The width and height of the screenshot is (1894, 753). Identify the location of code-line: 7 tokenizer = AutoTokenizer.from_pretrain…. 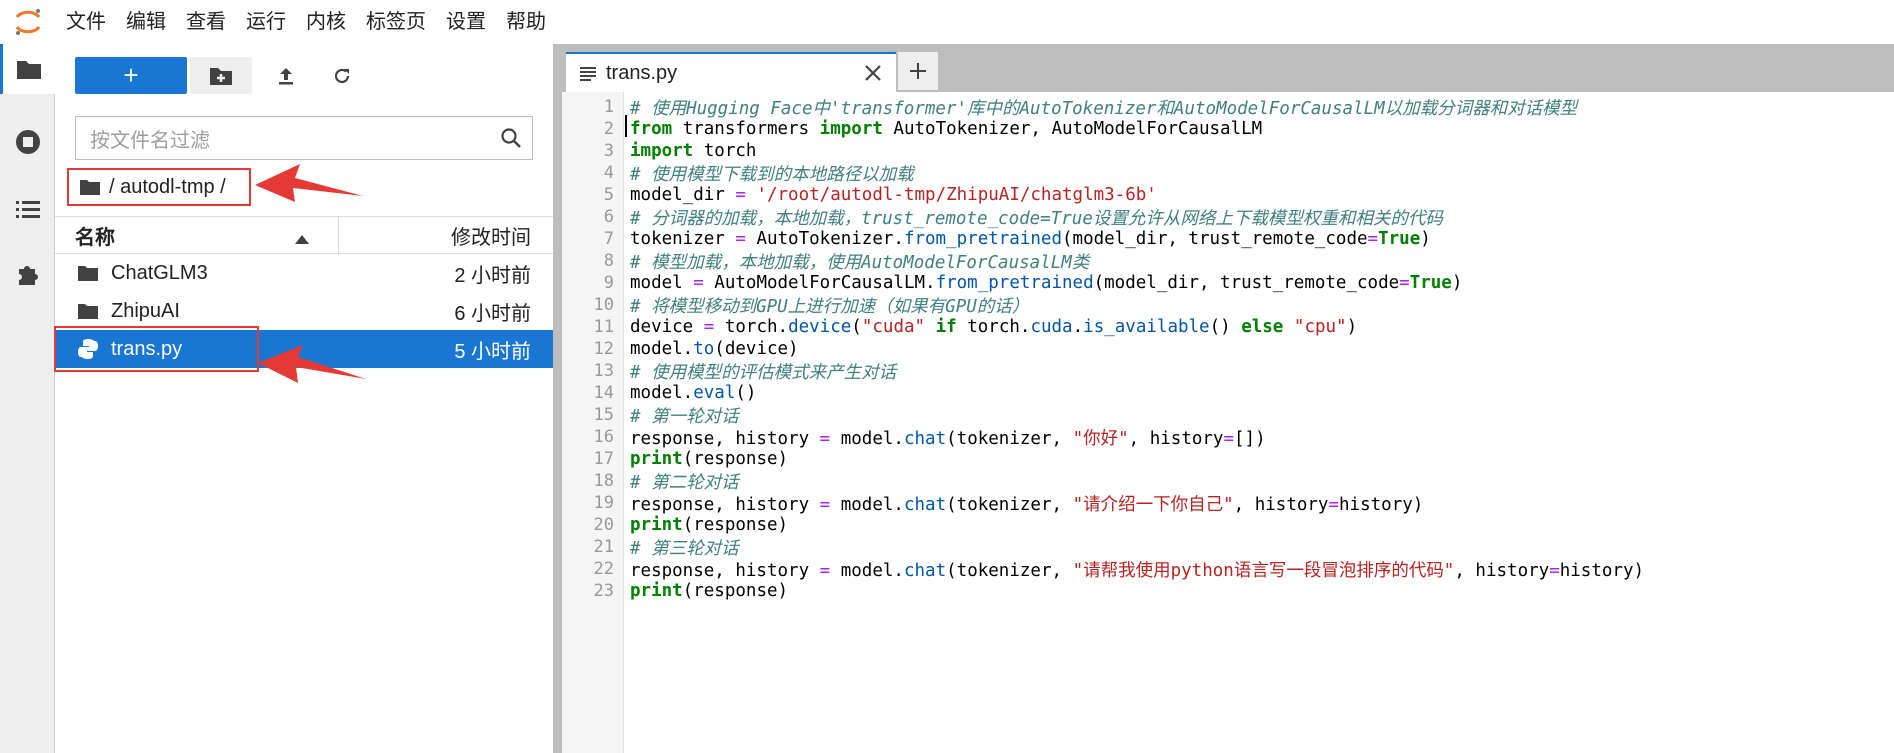
(1228, 239).